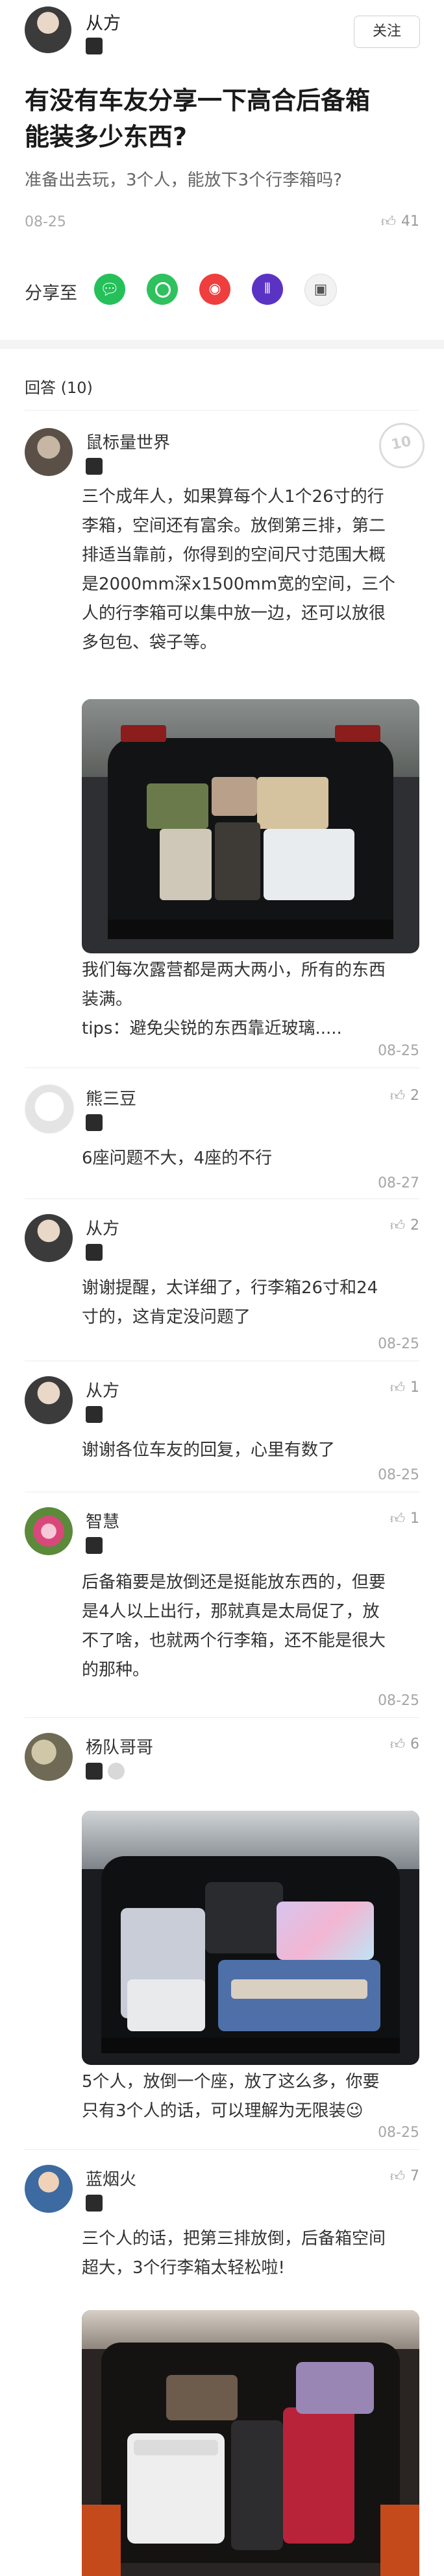 The image size is (444, 2576). I want to click on answer-line: 排适当靠前，你得到的空间尺寸范围大概, so click(234, 555).